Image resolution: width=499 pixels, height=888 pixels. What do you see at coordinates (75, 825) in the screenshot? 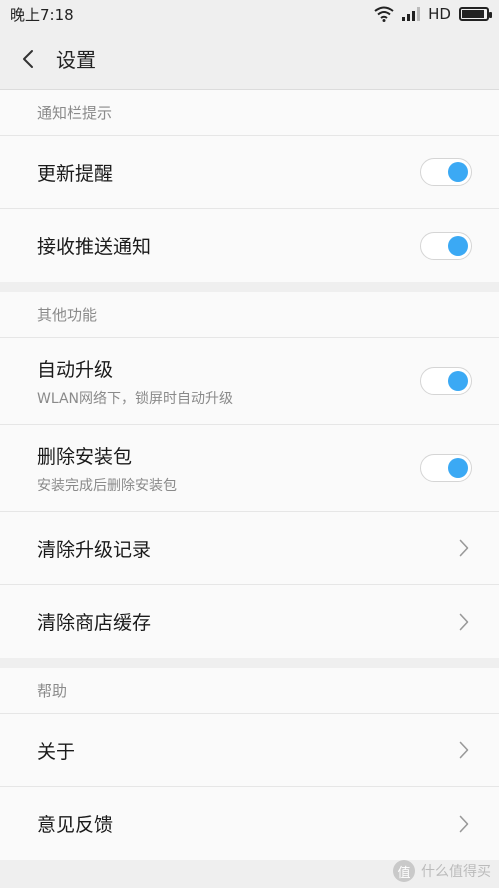
I see `setting-label: 意见反馈` at bounding box center [75, 825].